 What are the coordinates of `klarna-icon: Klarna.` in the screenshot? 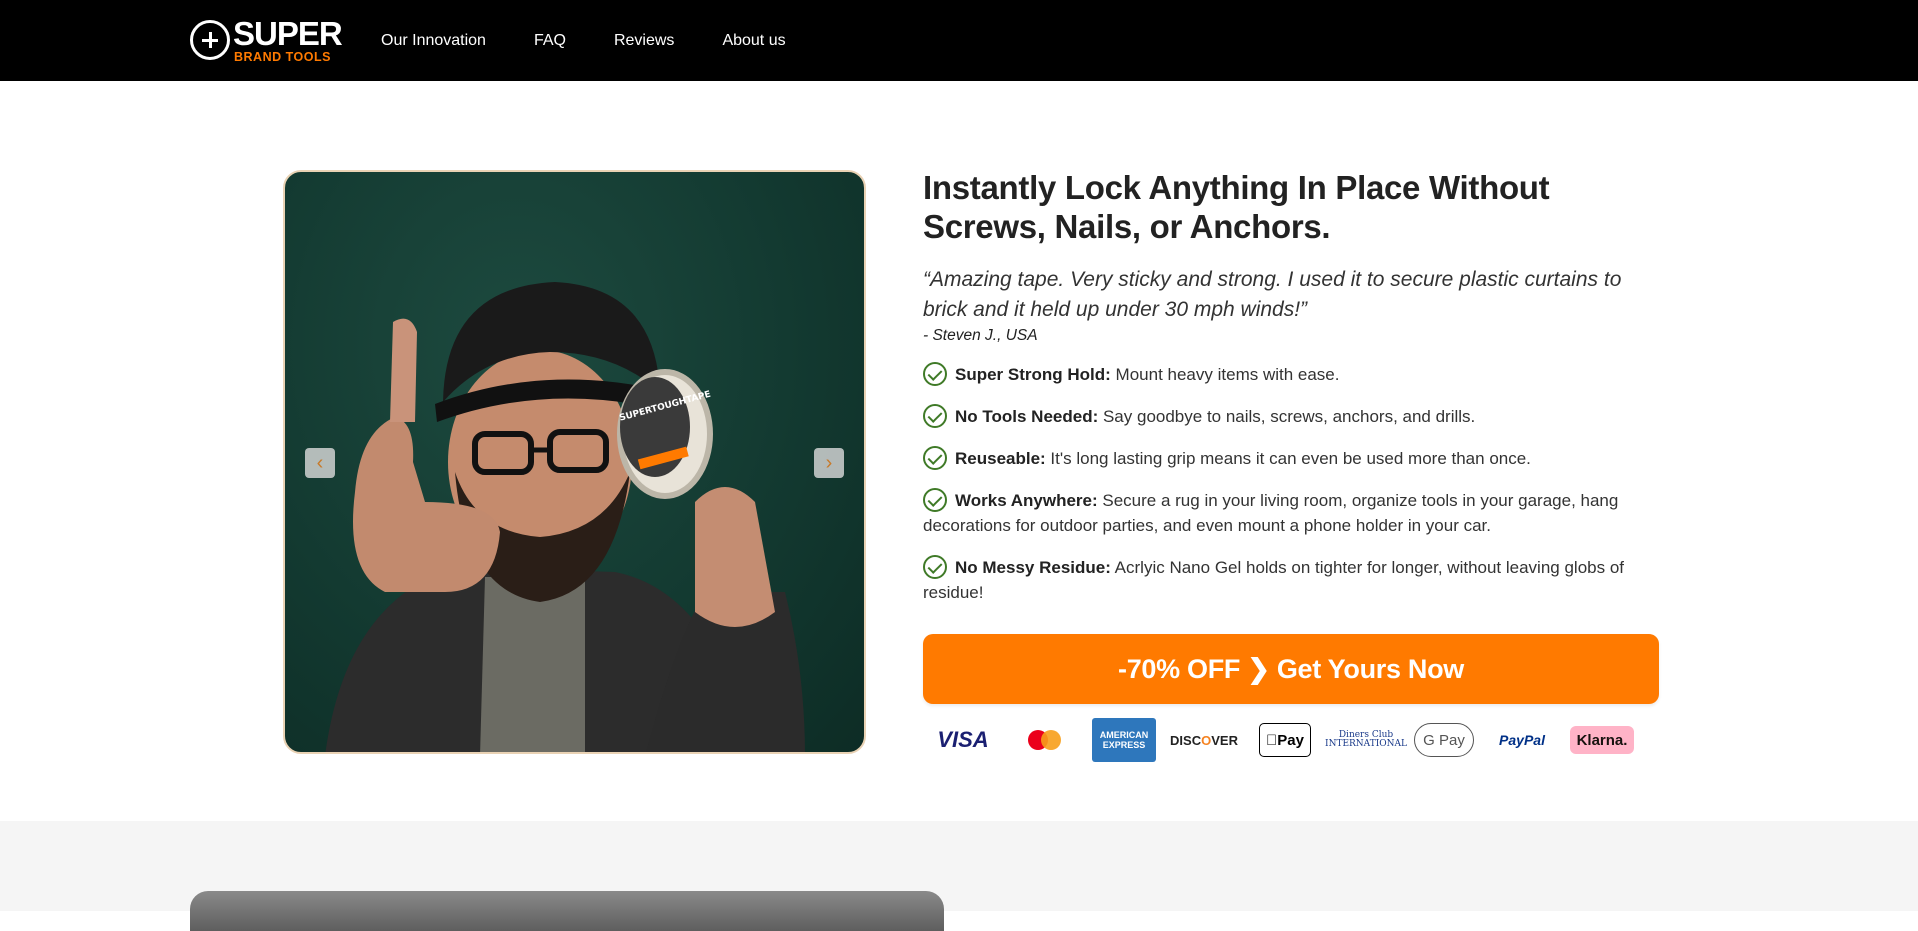 It's located at (1602, 740).